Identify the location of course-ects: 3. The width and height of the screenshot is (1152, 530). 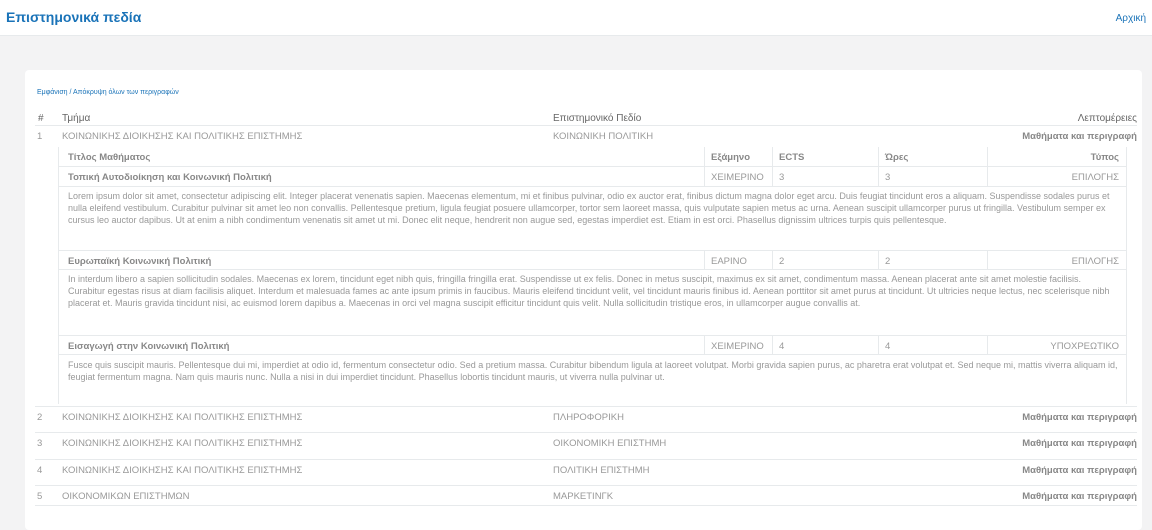
(782, 177).